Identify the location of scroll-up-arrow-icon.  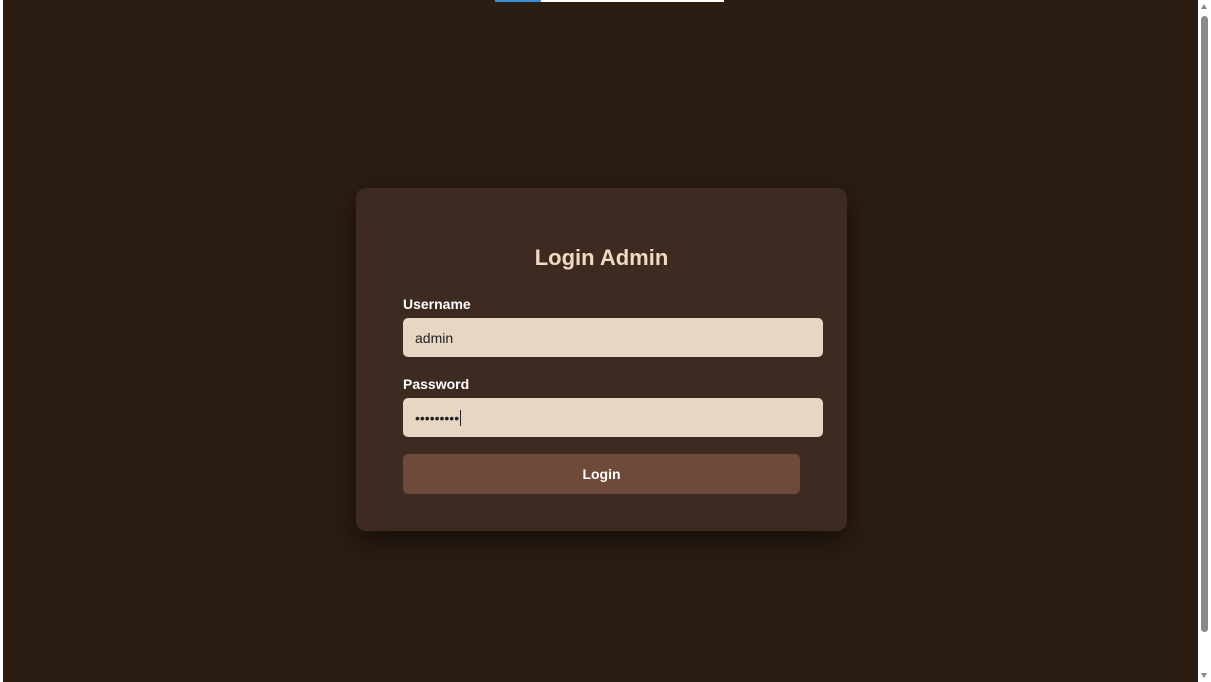
(1204, 6).